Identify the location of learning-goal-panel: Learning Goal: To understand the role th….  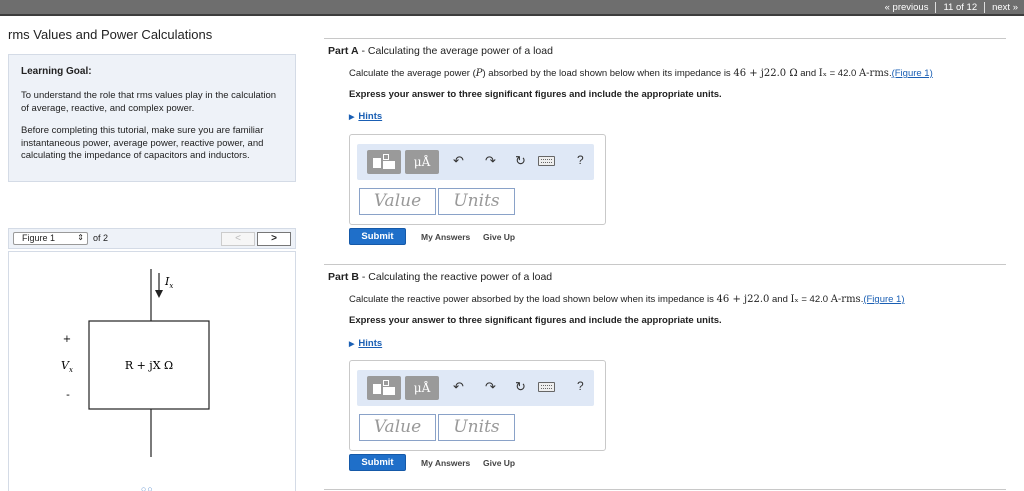
(152, 118).